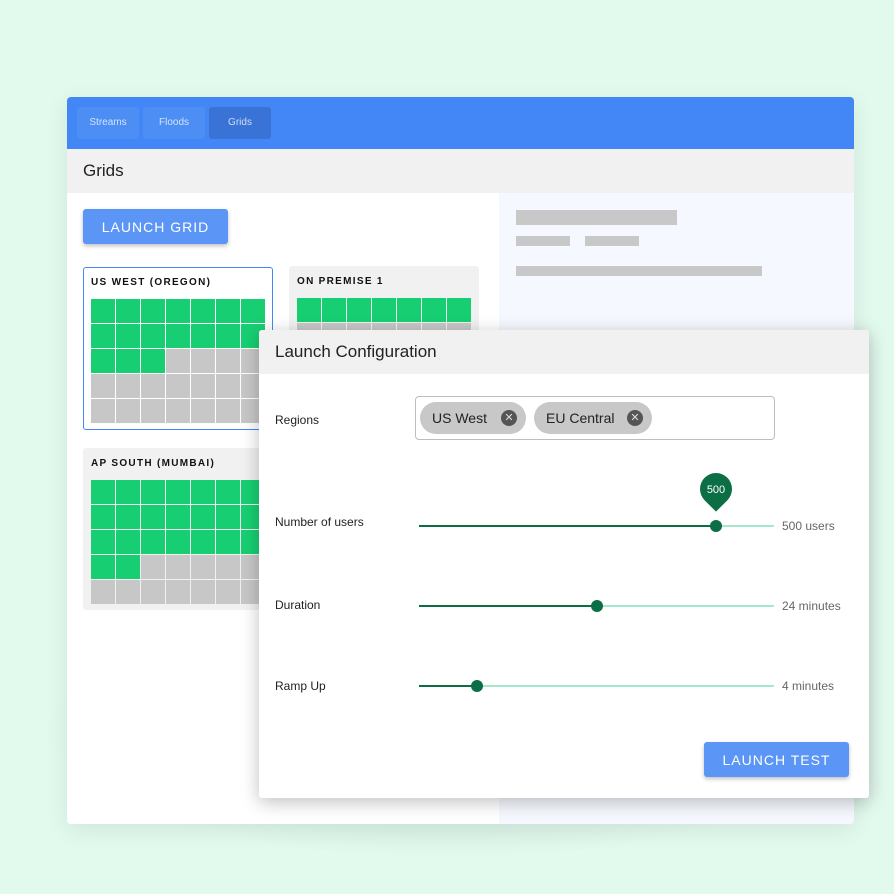 Image resolution: width=894 pixels, height=894 pixels. I want to click on grid-card-ap-south: AP SOUTH (MUMBAI), so click(178, 529).